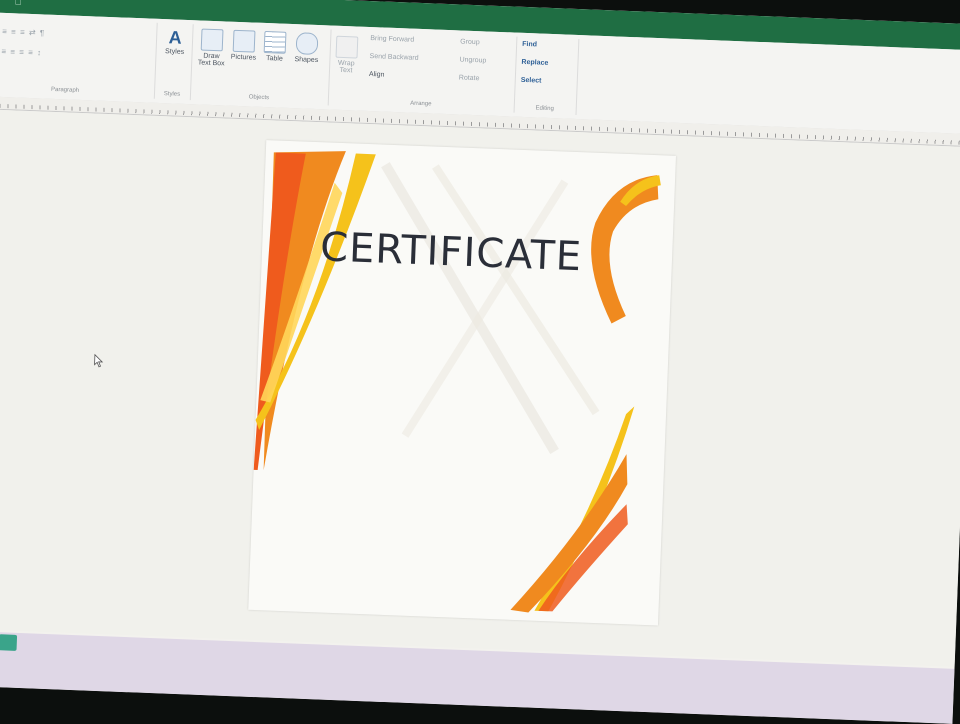 This screenshot has height=724, width=960. What do you see at coordinates (173, 61) in the screenshot?
I see `styles-group: A Styles Styles` at bounding box center [173, 61].